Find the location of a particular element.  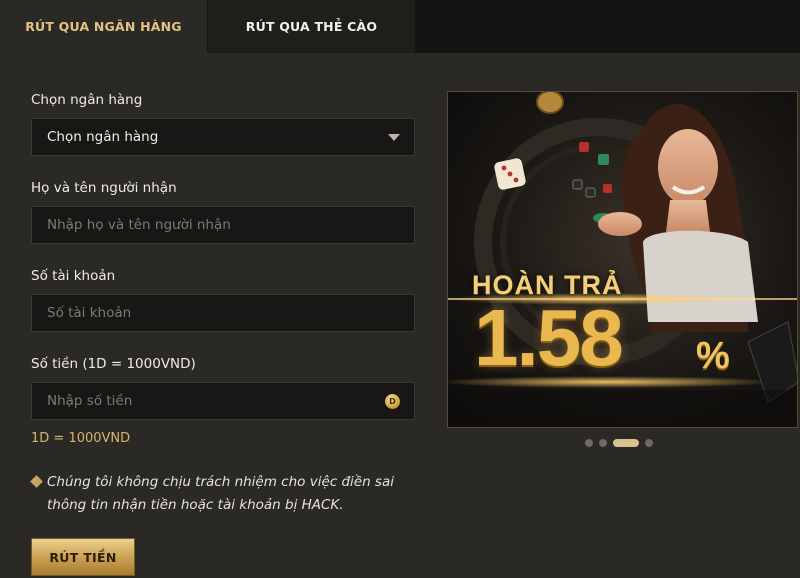

diamond-icon is located at coordinates (36, 481).